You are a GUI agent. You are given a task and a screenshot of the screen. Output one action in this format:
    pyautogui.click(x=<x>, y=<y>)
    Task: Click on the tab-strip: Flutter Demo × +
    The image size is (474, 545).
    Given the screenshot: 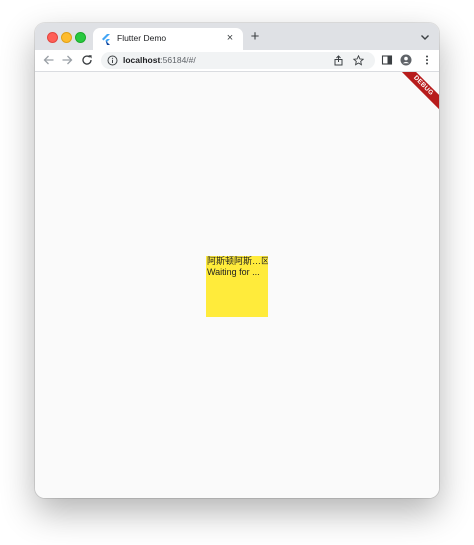 What is the action you would take?
    pyautogui.click(x=237, y=37)
    